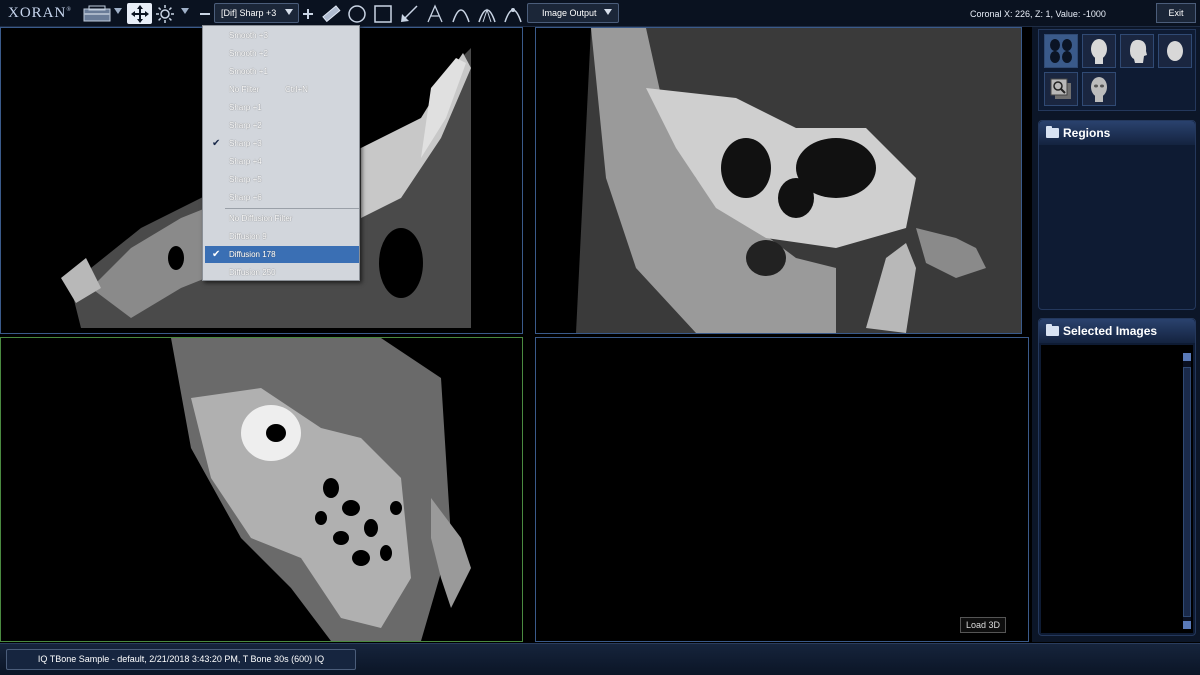  Describe the element at coordinates (282, 107) in the screenshot. I see `filter-menu-item: Sharp +1` at that location.